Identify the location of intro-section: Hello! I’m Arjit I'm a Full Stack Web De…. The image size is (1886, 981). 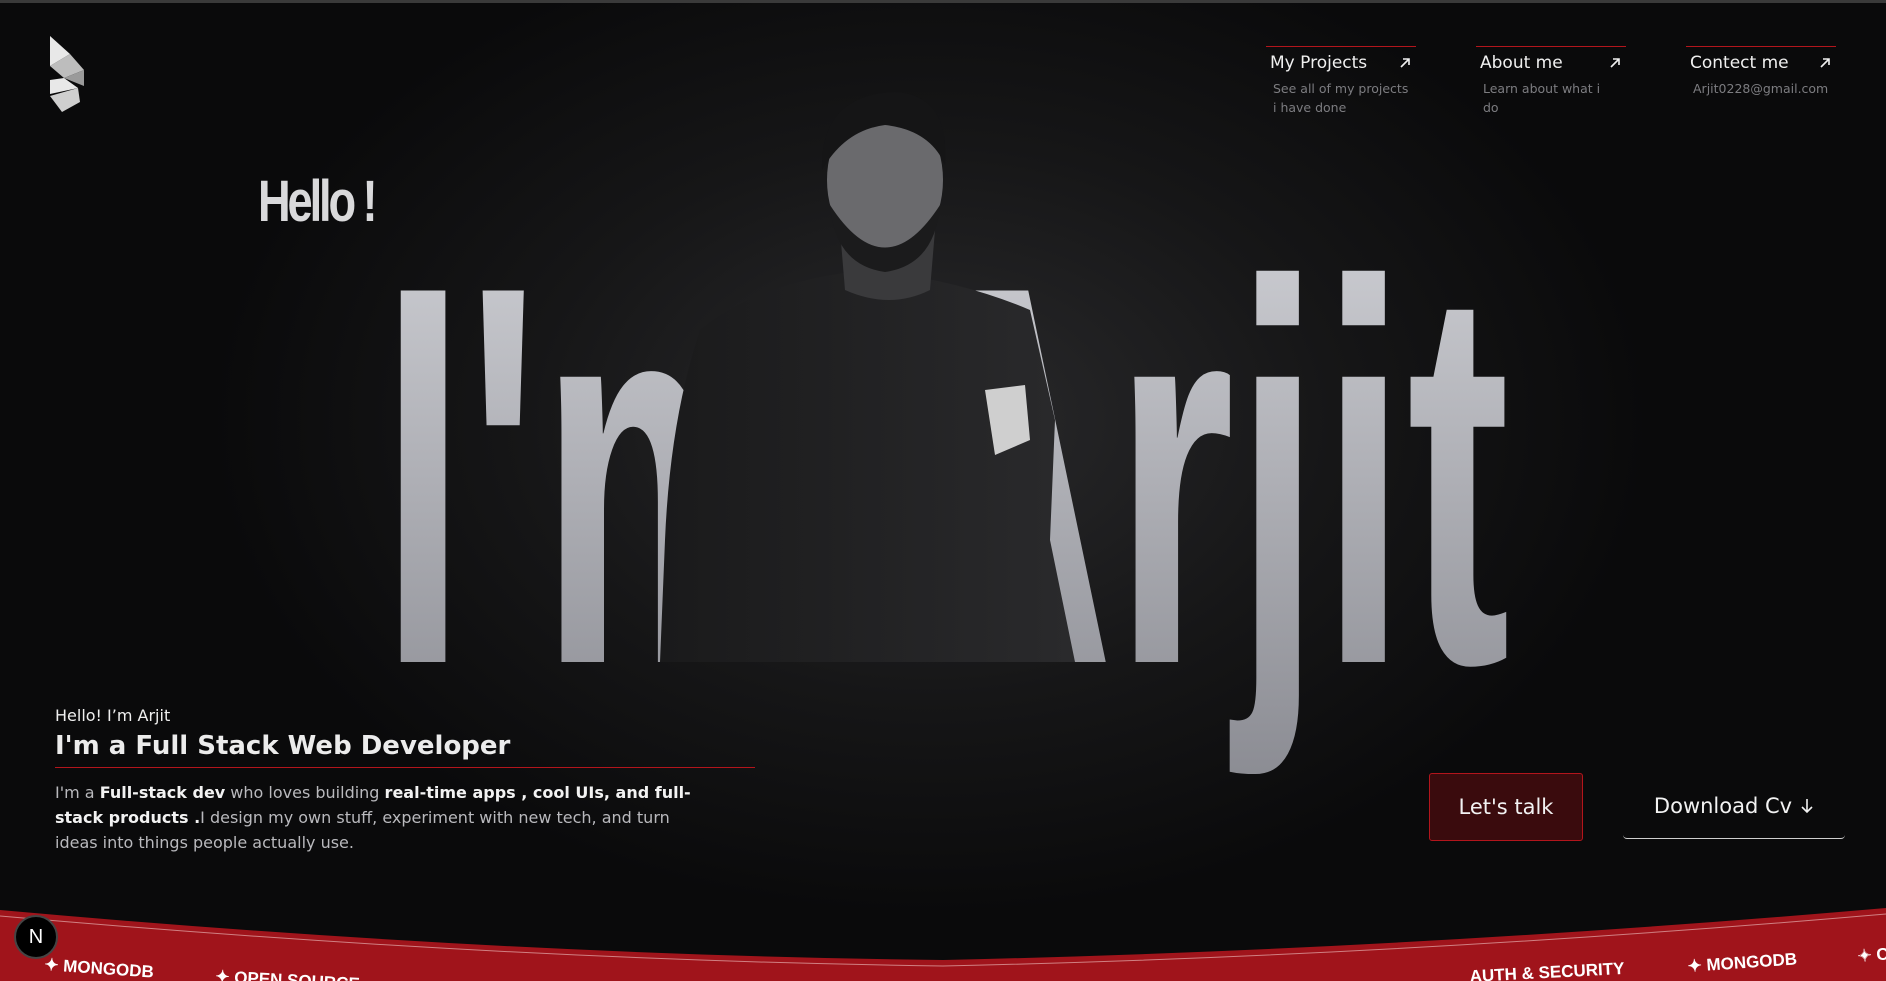
(405, 780).